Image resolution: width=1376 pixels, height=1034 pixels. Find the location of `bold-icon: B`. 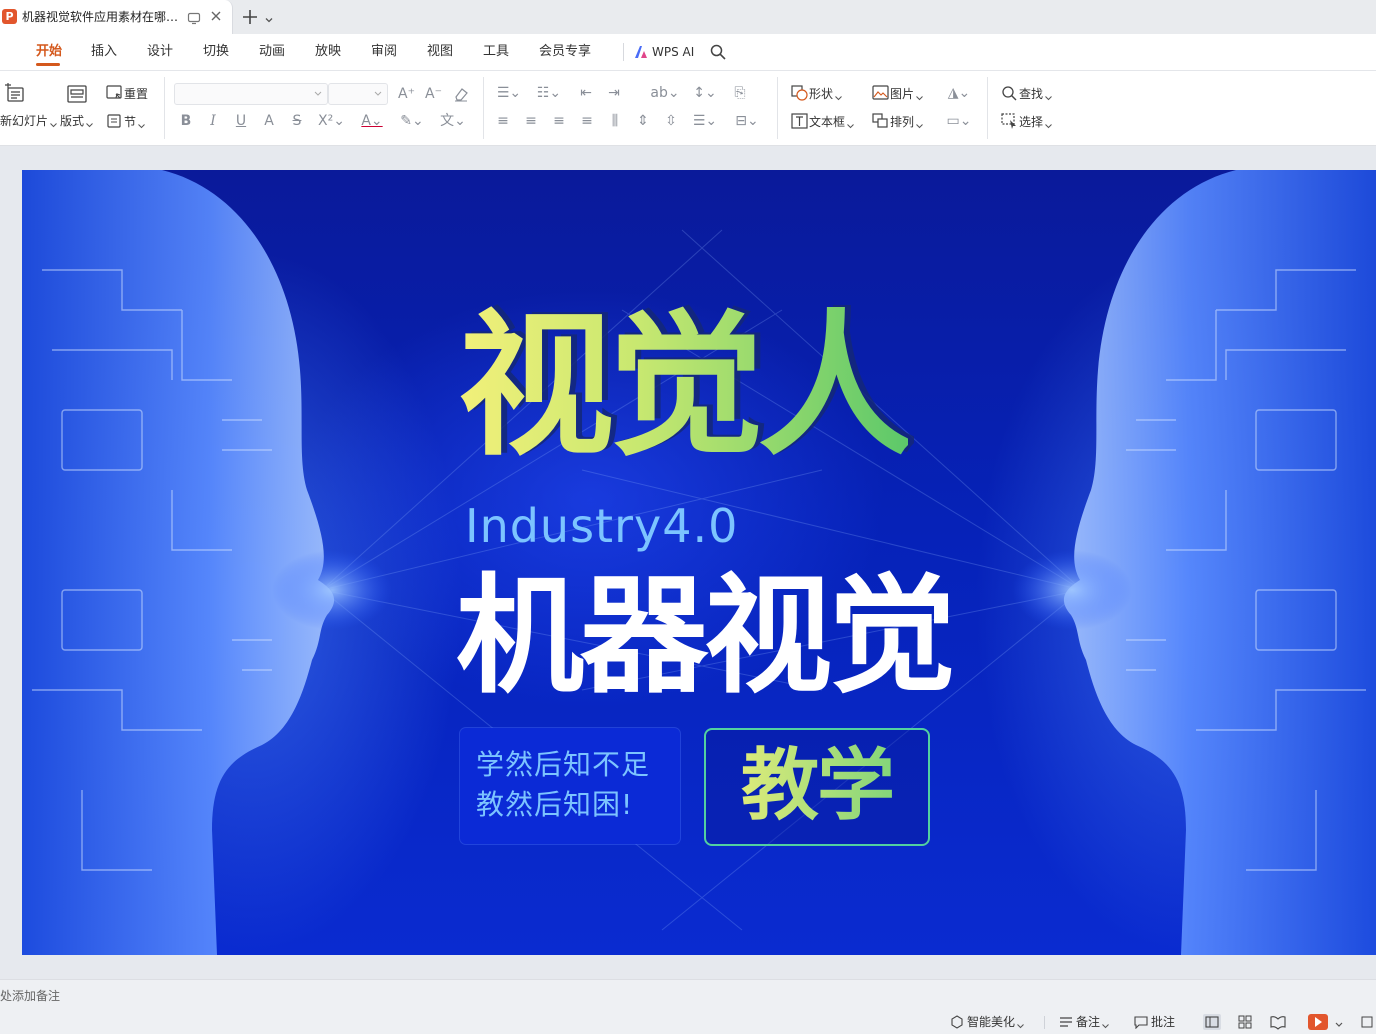

bold-icon: B is located at coordinates (186, 121).